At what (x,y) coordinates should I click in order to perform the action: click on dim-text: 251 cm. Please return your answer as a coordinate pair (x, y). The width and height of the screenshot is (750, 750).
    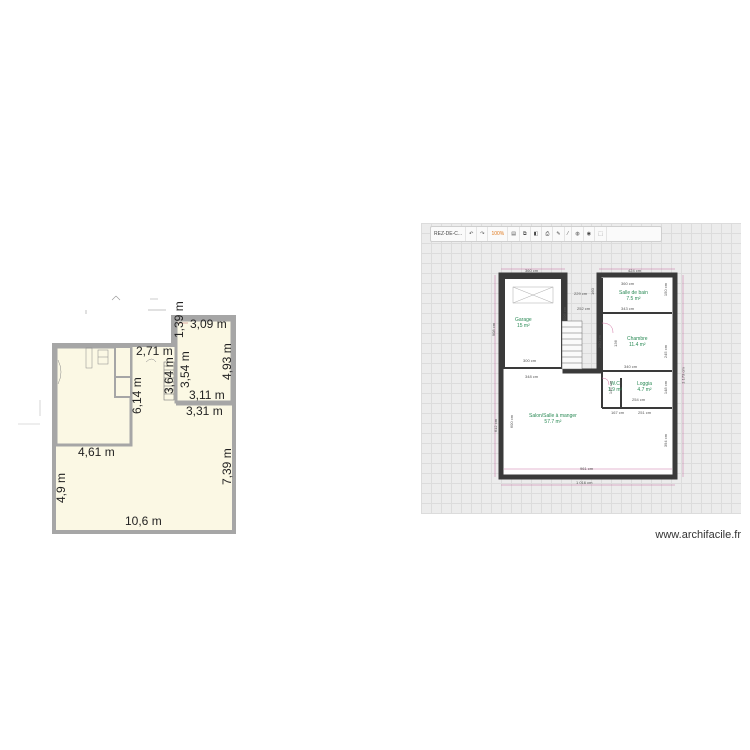
    Looking at the image, I should click on (645, 412).